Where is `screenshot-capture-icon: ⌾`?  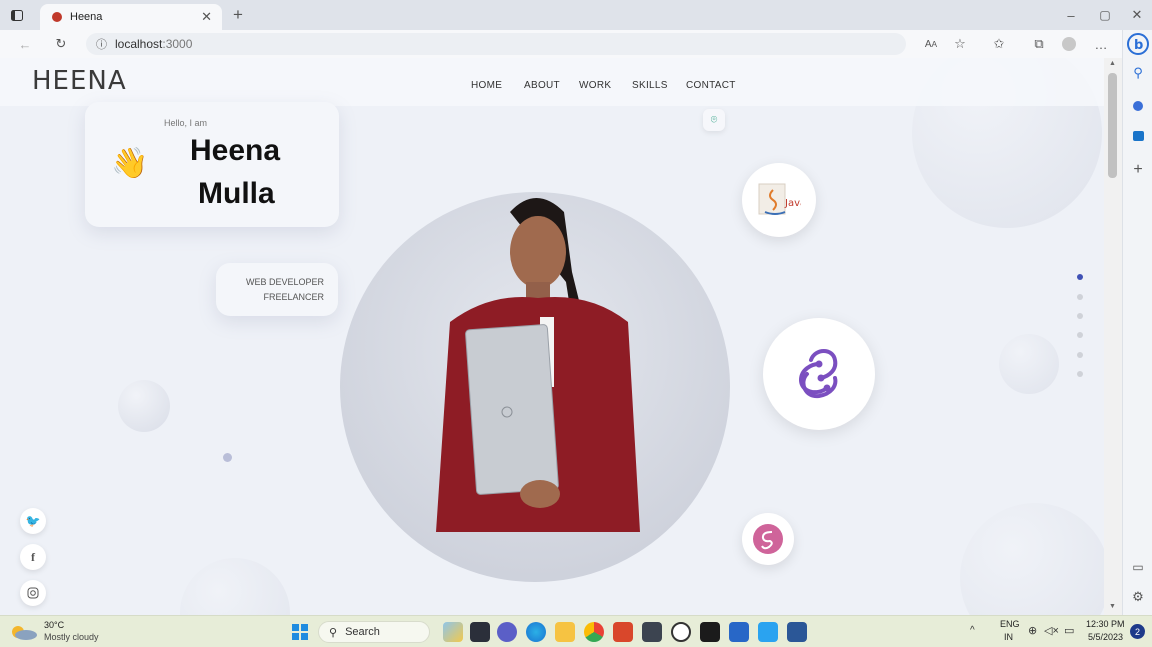 screenshot-capture-icon: ⌾ is located at coordinates (714, 120).